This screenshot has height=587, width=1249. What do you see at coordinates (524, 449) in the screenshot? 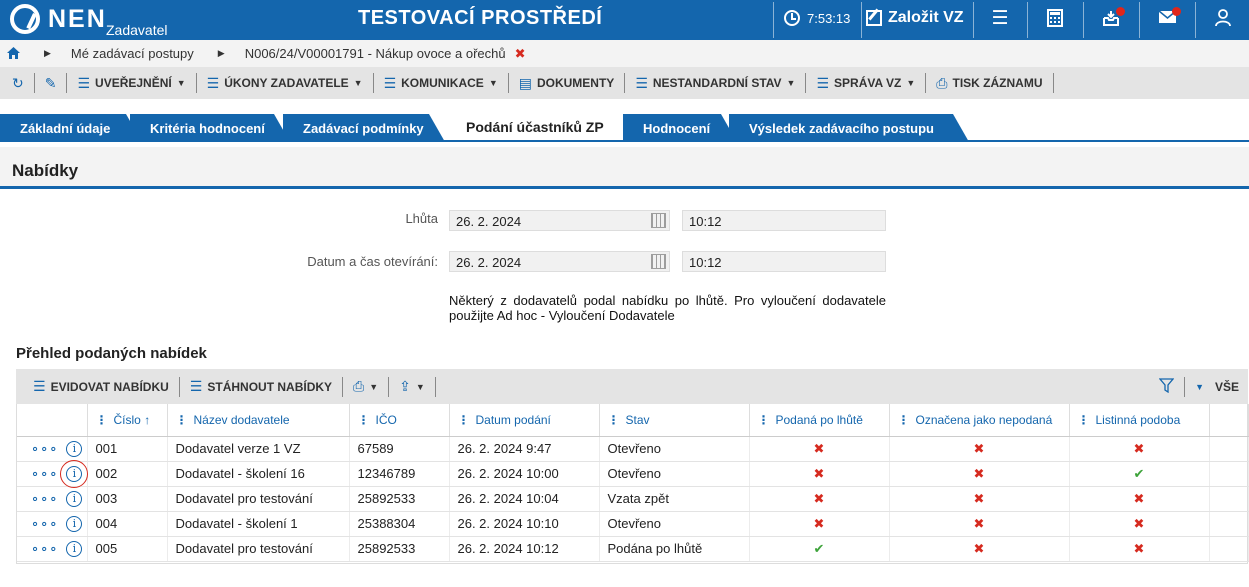
I see `cell-submission-date: 26. 2. 2024 9:47` at bounding box center [524, 449].